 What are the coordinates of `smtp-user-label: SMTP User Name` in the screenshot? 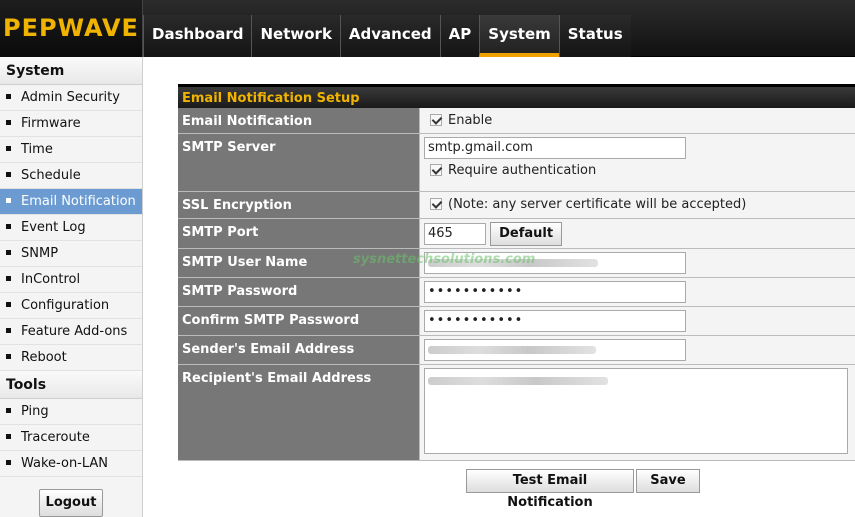 It's located at (299, 263).